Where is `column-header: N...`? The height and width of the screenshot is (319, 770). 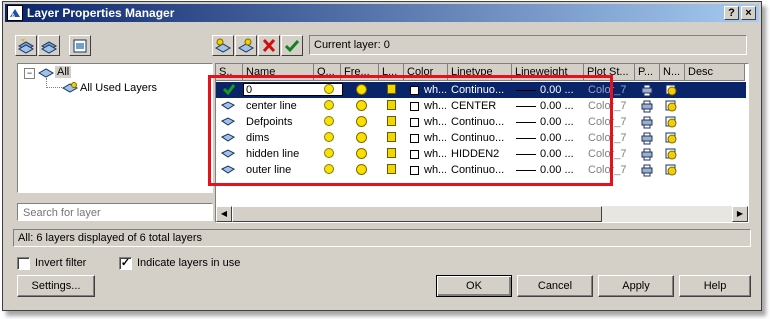
column-header: N... is located at coordinates (672, 72).